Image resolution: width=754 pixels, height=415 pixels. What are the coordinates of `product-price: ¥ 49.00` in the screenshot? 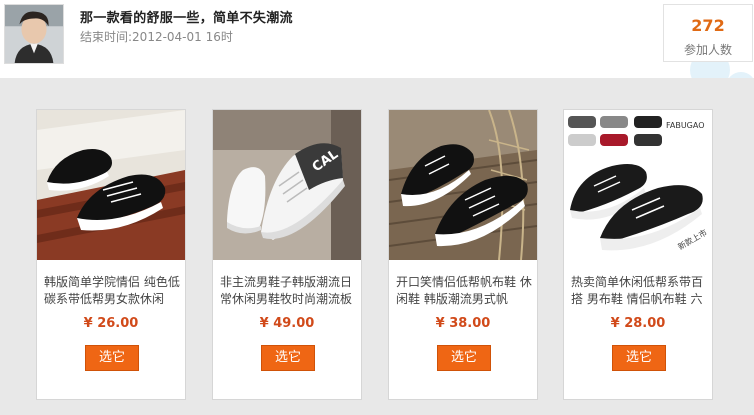 It's located at (287, 323).